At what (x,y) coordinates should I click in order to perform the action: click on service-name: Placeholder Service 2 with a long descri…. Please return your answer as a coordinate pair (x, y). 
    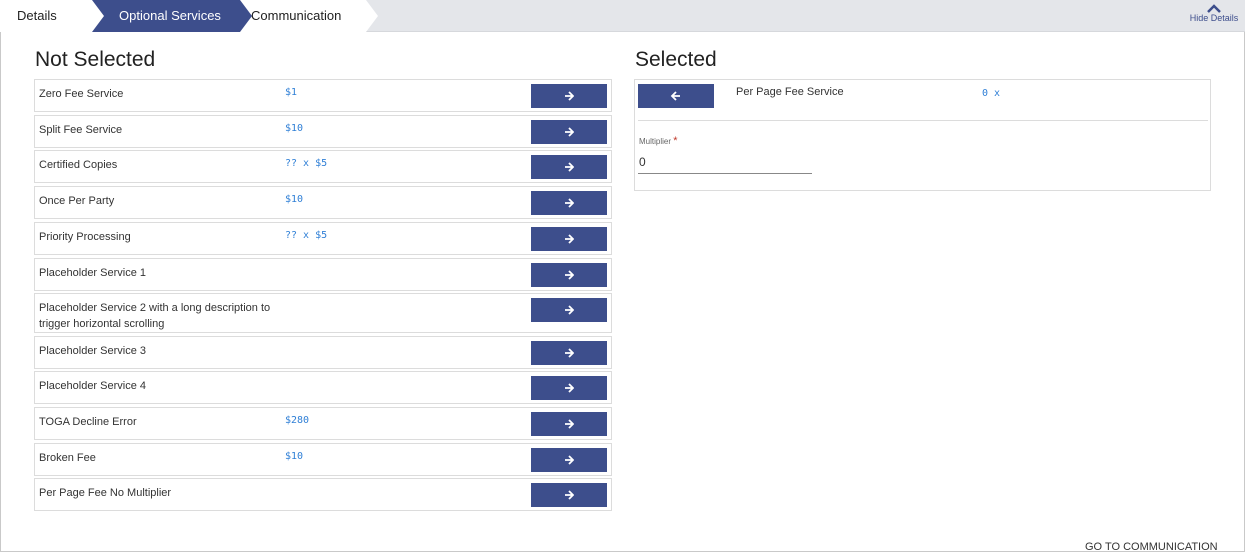
    Looking at the image, I should click on (155, 316).